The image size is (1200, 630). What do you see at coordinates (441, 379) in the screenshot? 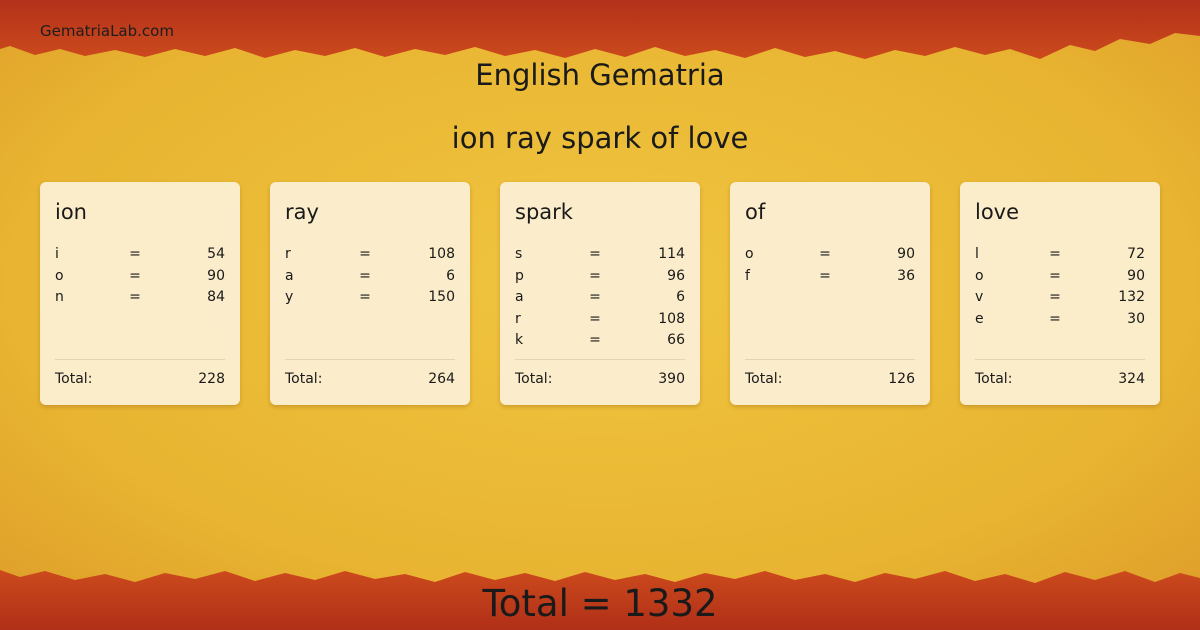
I see `card-total-value: 264` at bounding box center [441, 379].